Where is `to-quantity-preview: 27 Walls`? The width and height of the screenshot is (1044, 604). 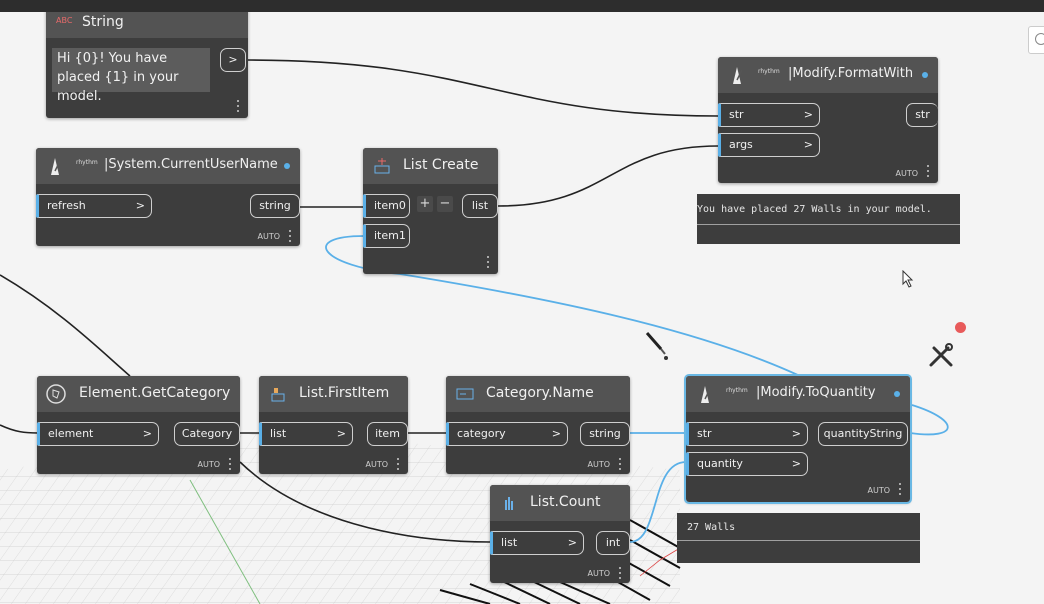 to-quantity-preview: 27 Walls is located at coordinates (798, 538).